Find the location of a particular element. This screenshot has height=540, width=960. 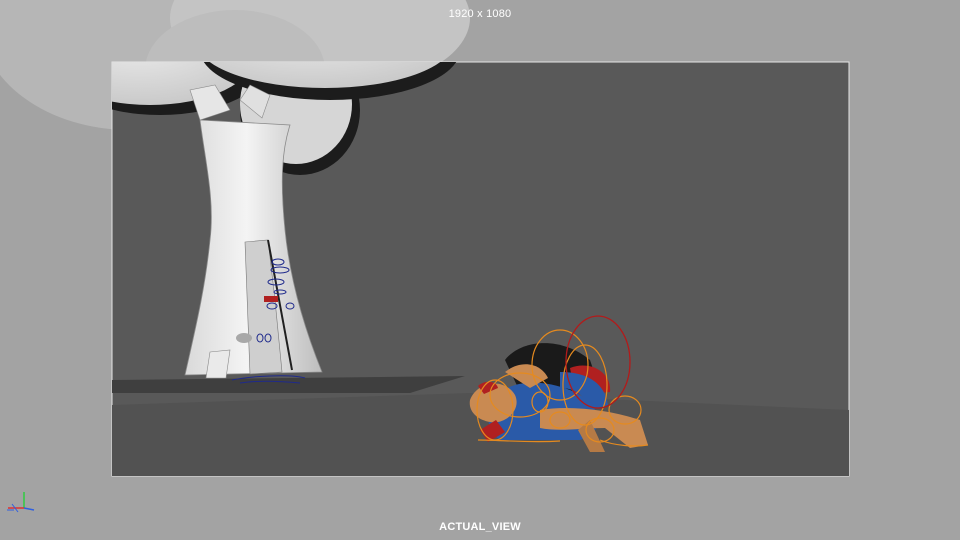

resolution-label: 1920 x 1080 is located at coordinates (480, 14).